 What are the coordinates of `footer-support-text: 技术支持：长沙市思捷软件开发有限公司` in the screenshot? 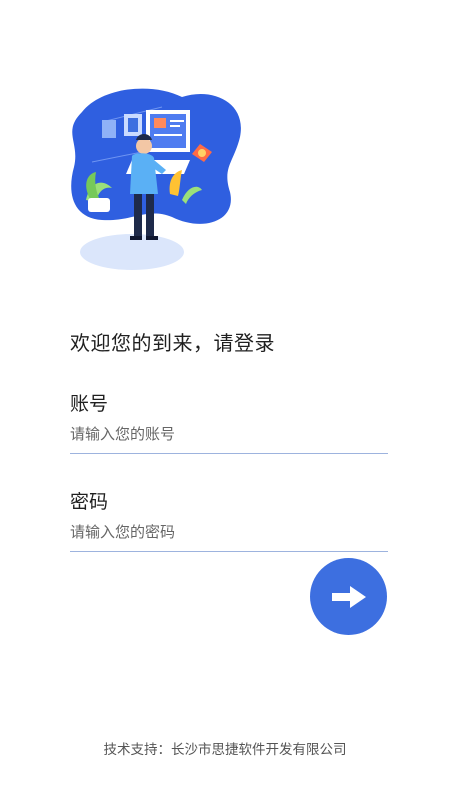 It's located at (225, 750).